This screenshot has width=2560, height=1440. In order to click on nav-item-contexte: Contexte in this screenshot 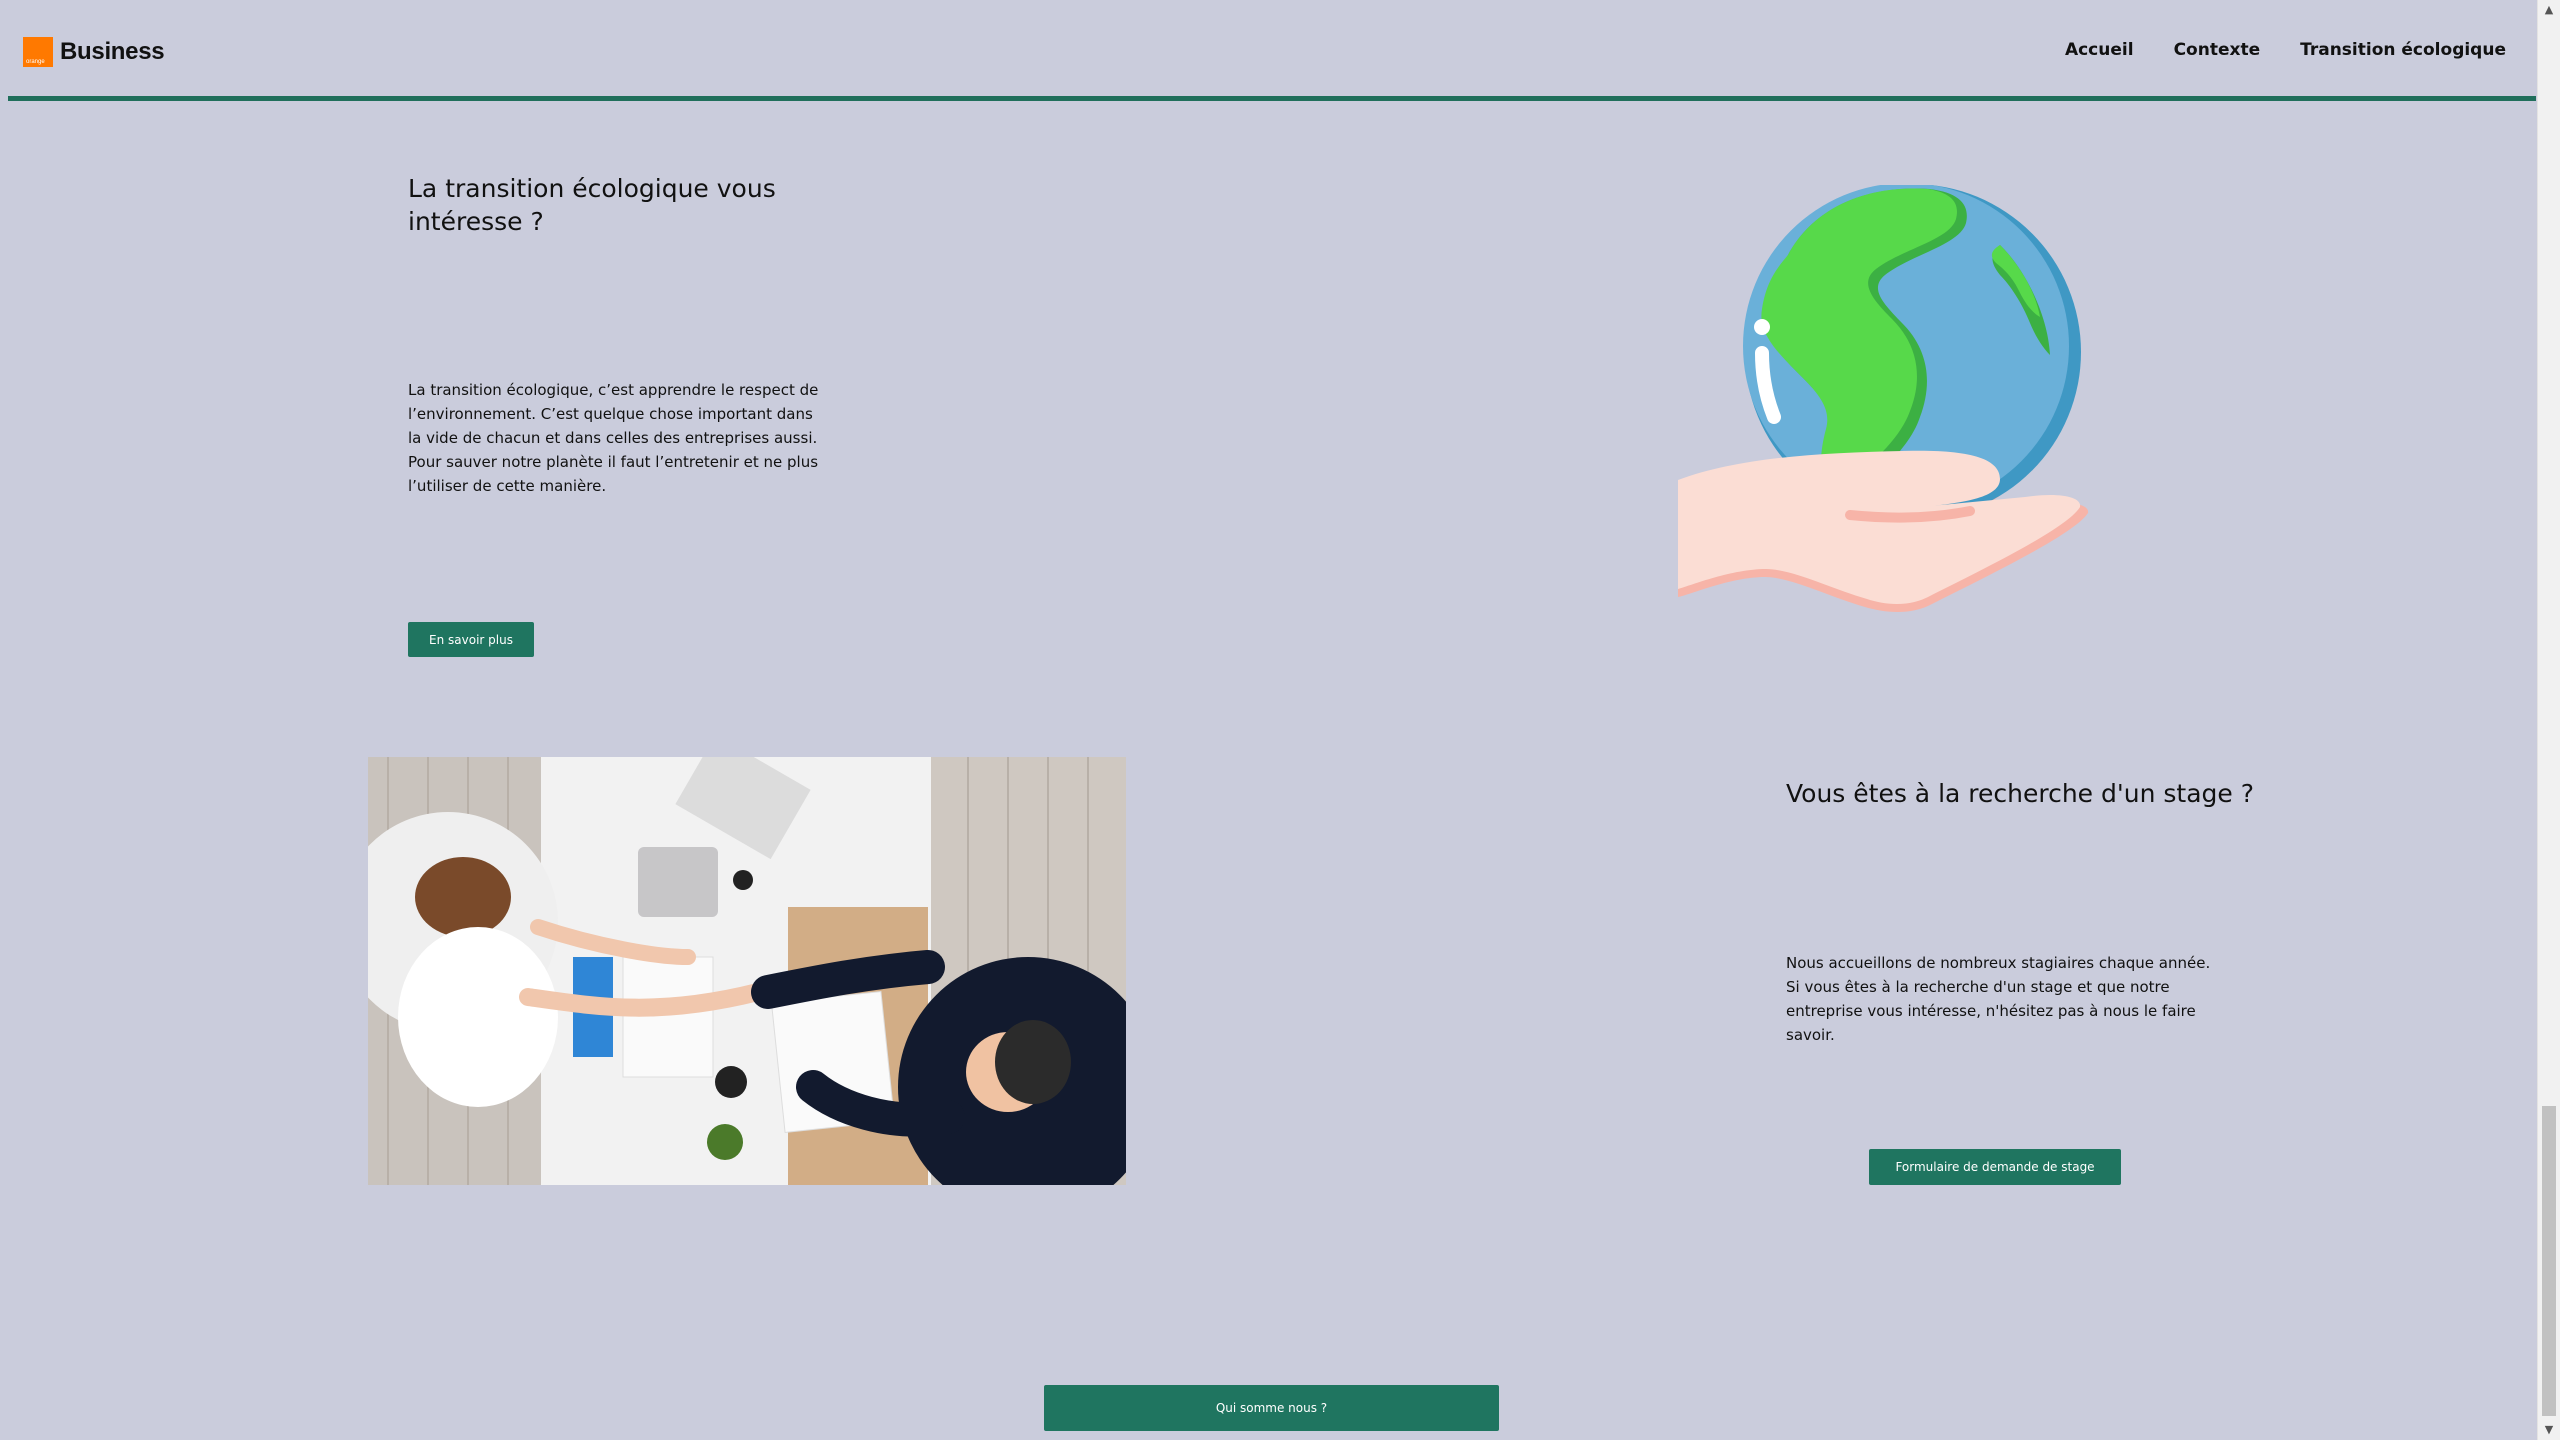, I will do `click(2217, 50)`.